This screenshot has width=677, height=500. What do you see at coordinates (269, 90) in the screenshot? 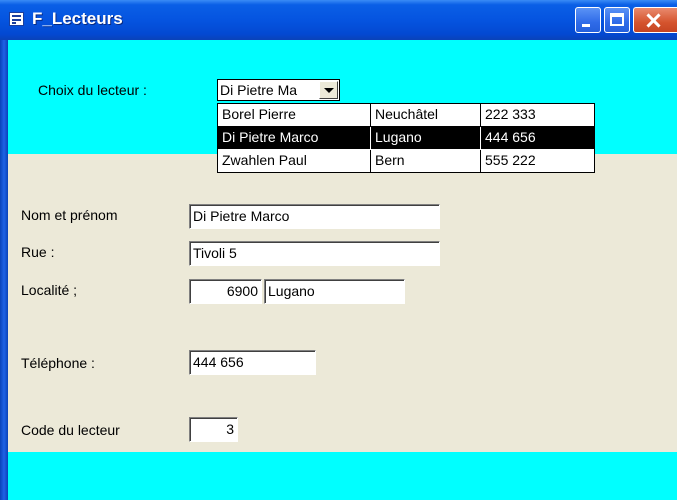
I see `reader-combo-value: Di Pietre Ma` at bounding box center [269, 90].